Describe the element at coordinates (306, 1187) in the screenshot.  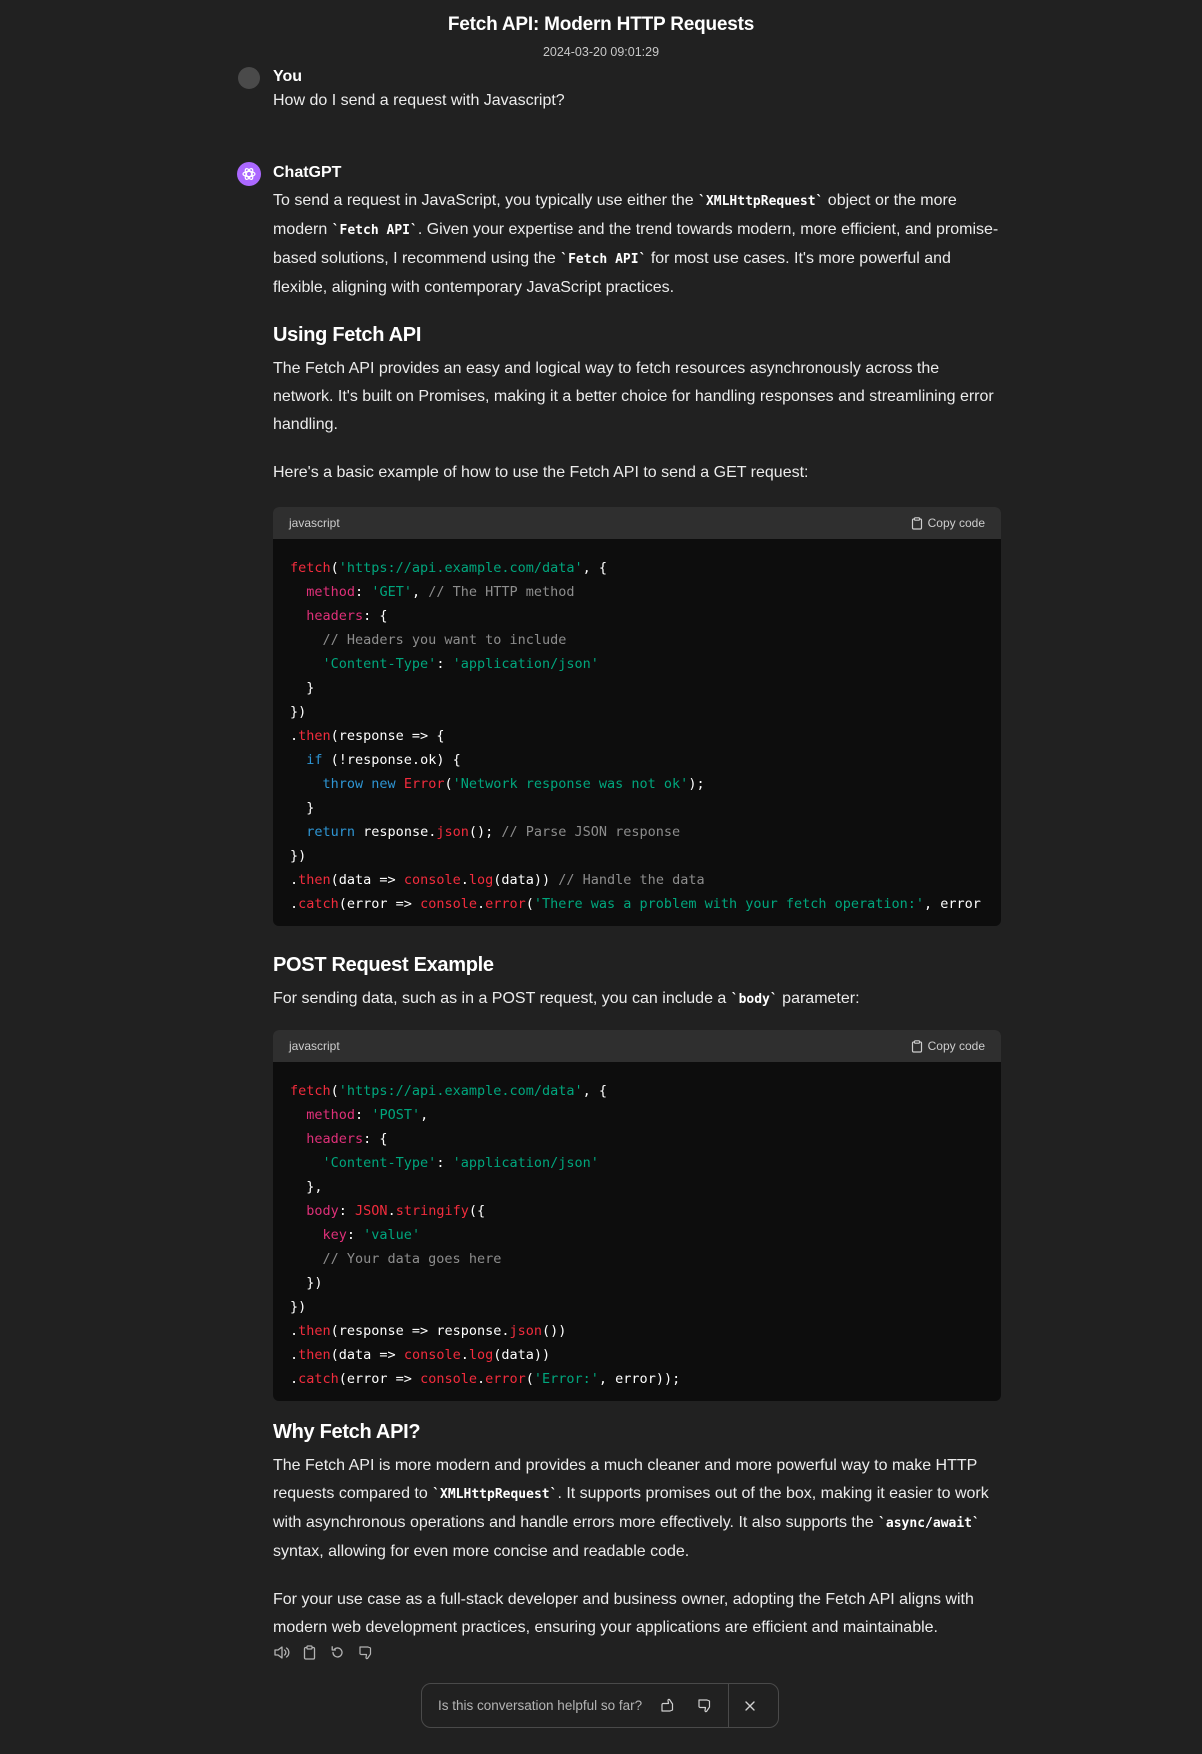
I see `code-token: },` at that location.